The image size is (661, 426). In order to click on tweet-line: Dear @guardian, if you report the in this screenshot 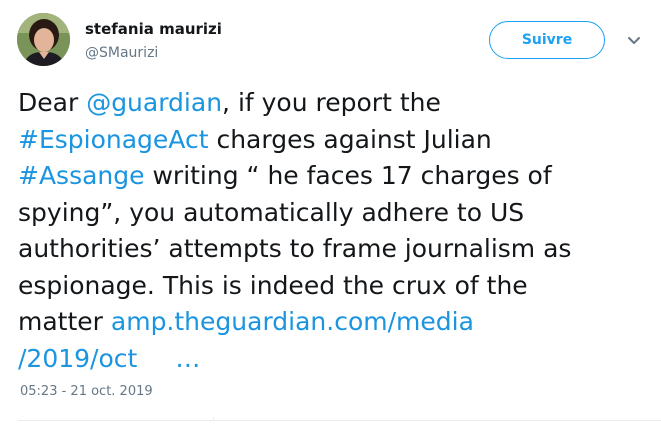, I will do `click(330, 103)`.